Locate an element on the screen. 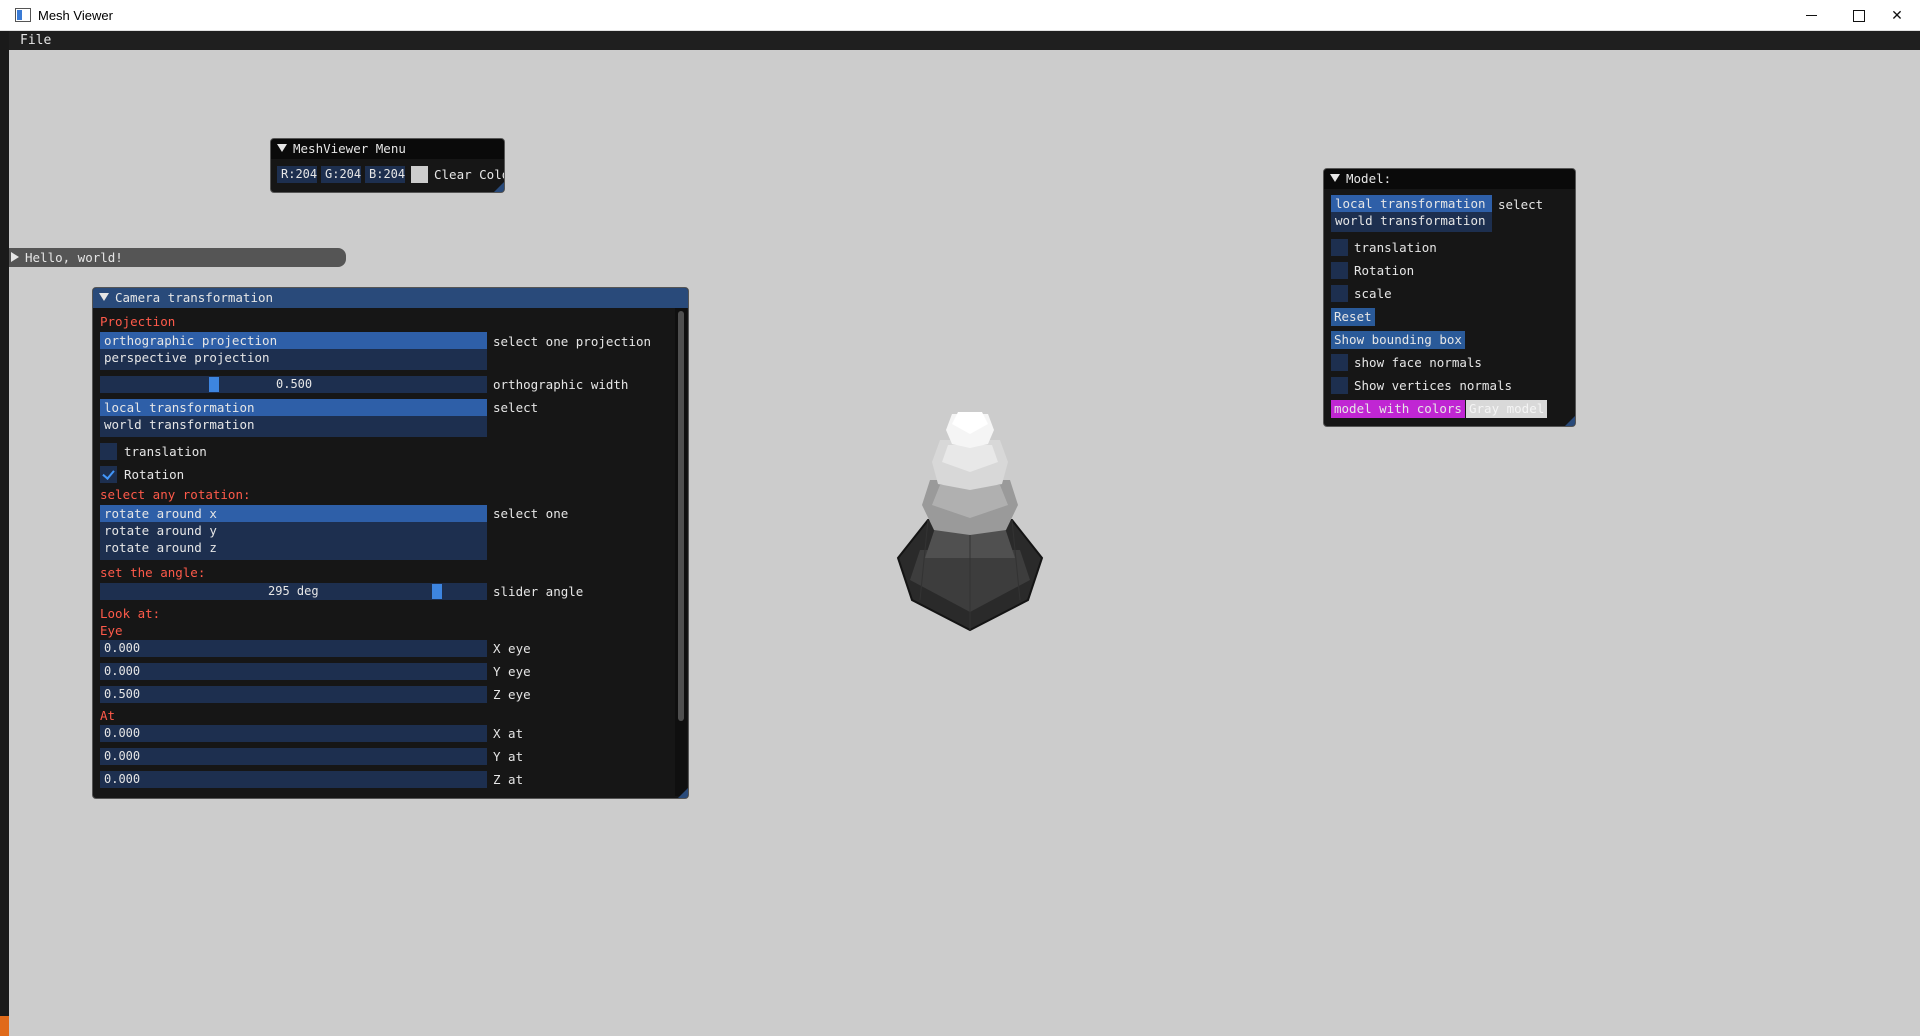  window-title: Mesh Viewer is located at coordinates (75, 15).